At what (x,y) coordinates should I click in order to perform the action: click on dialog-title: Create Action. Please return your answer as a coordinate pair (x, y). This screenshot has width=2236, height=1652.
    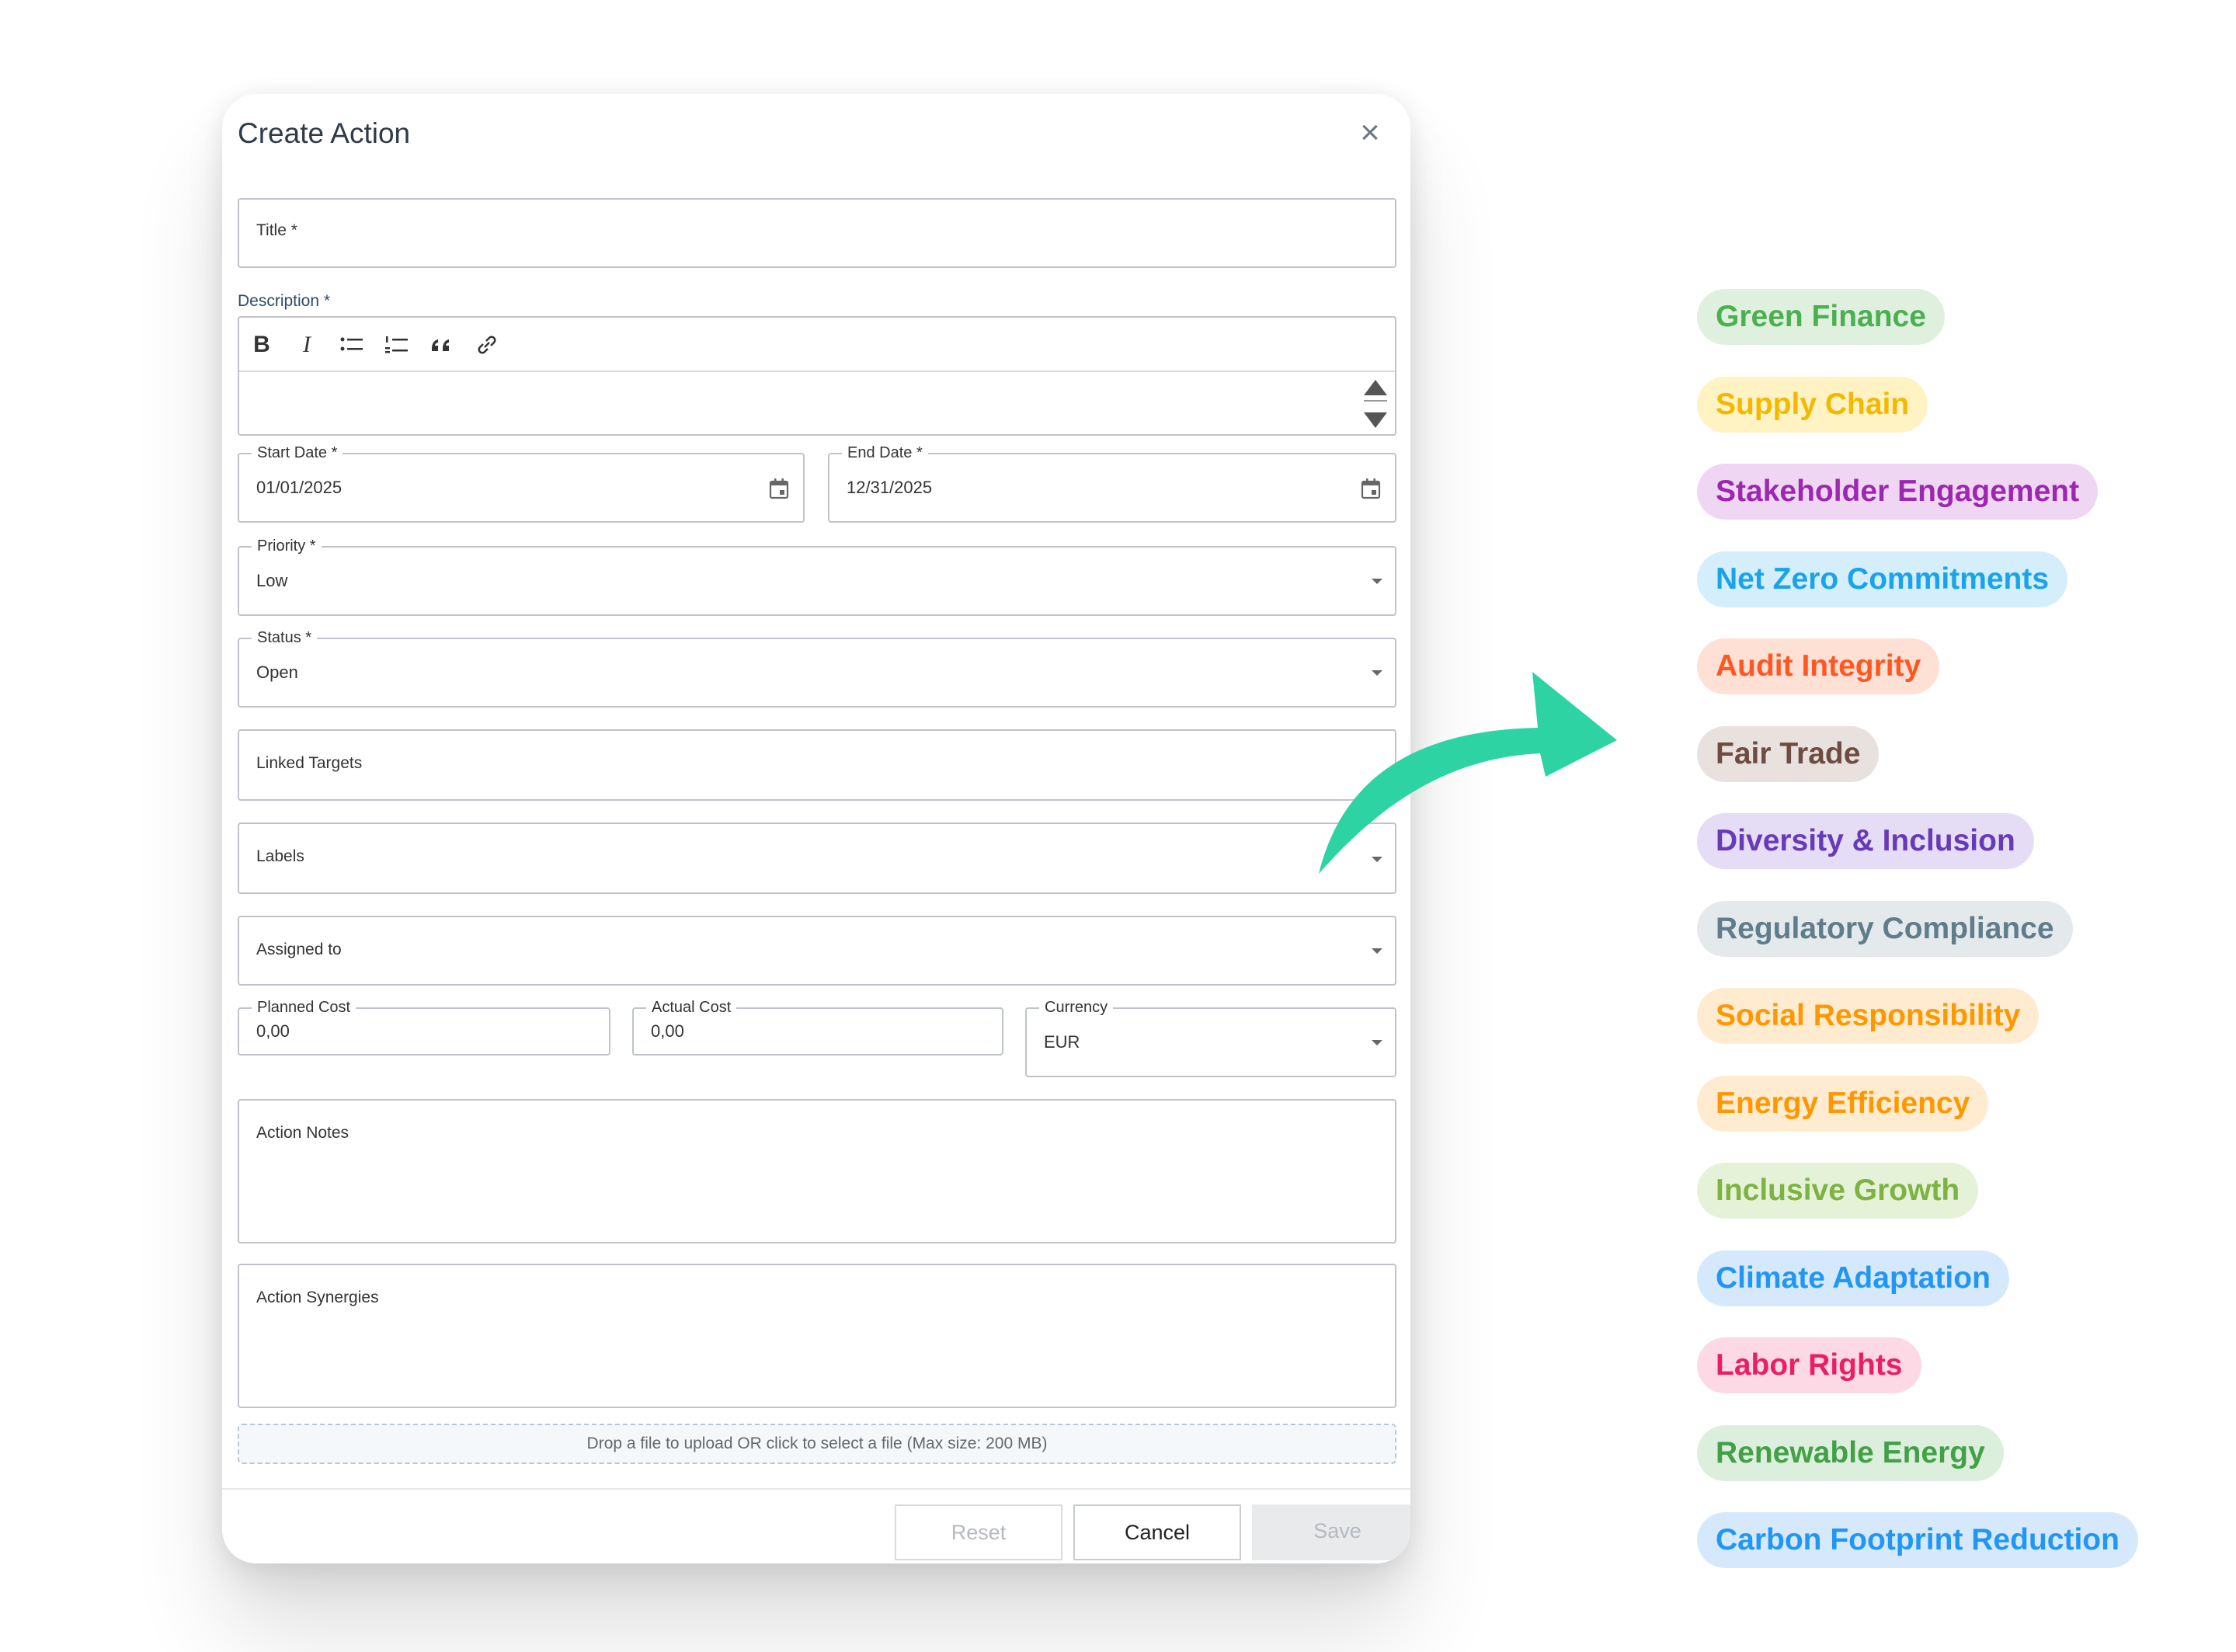
    Looking at the image, I should click on (324, 133).